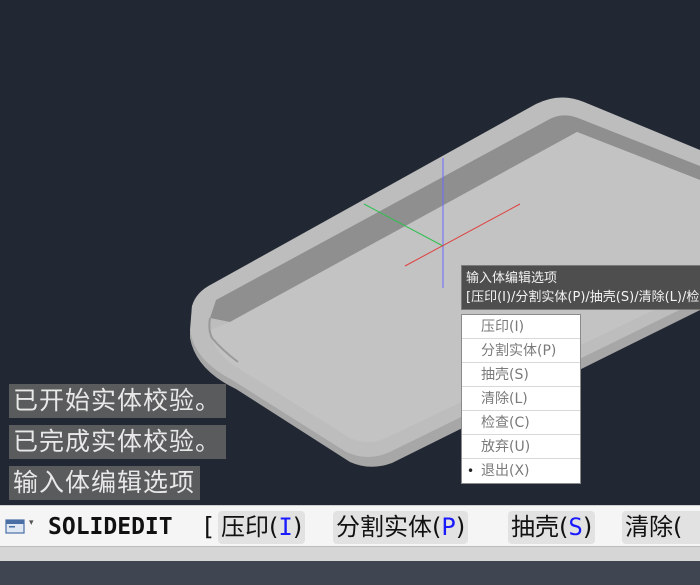 The image size is (700, 585). Describe the element at coordinates (262, 527) in the screenshot. I see `cmd-option-imprint: 压印(I)` at that location.